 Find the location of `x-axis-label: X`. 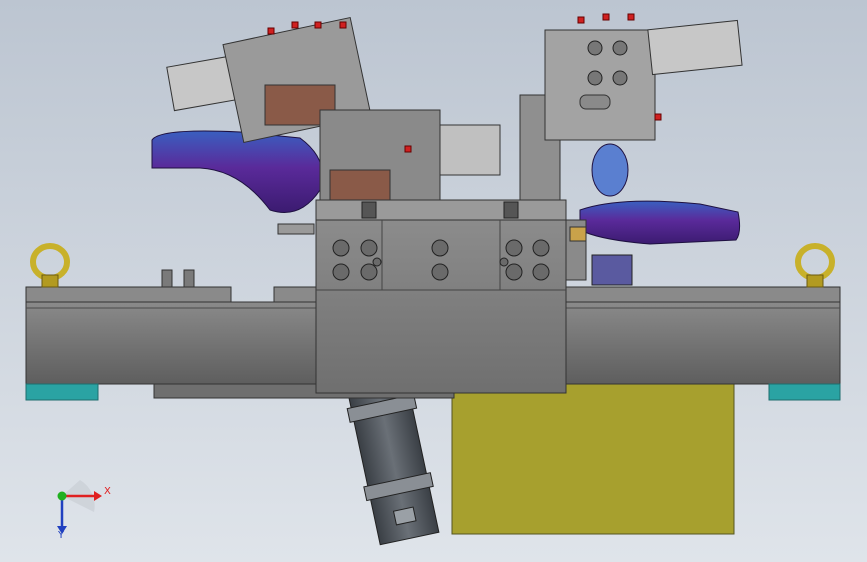

x-axis-label: X is located at coordinates (107, 491).